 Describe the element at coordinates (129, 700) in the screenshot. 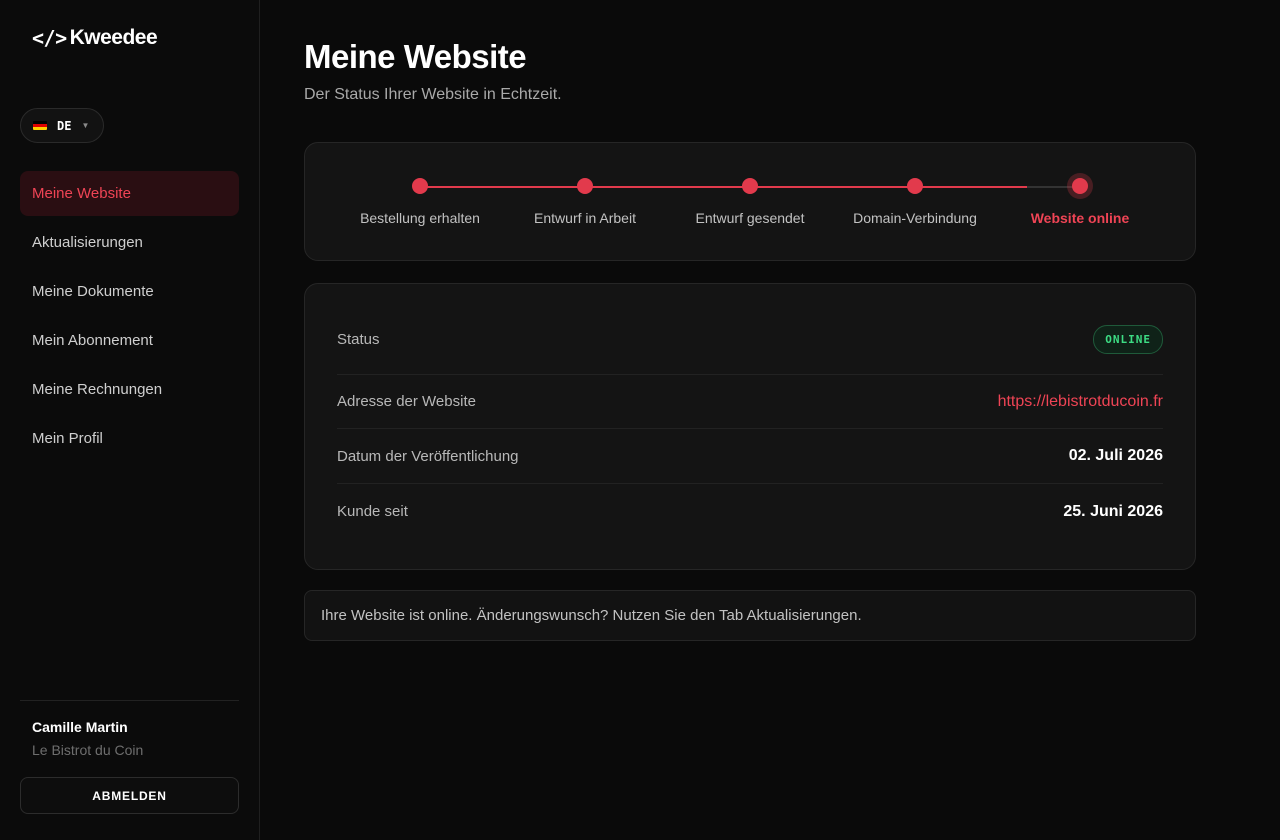

I see `sidebar-divider` at that location.